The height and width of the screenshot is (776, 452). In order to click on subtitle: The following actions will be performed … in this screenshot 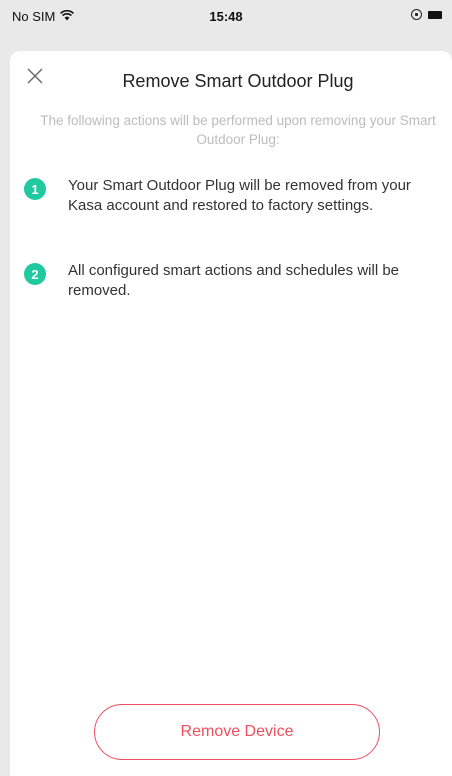, I will do `click(238, 130)`.